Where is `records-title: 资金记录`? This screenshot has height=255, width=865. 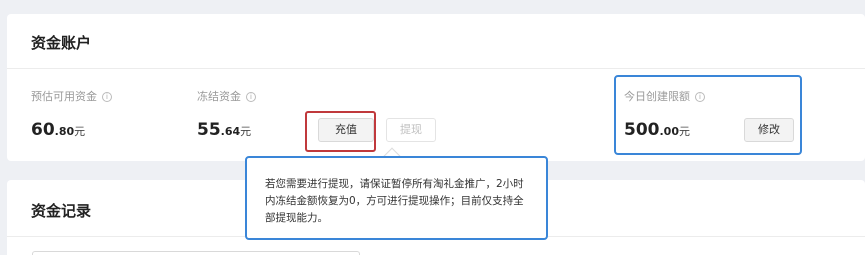
records-title: 资金记录 is located at coordinates (61, 211).